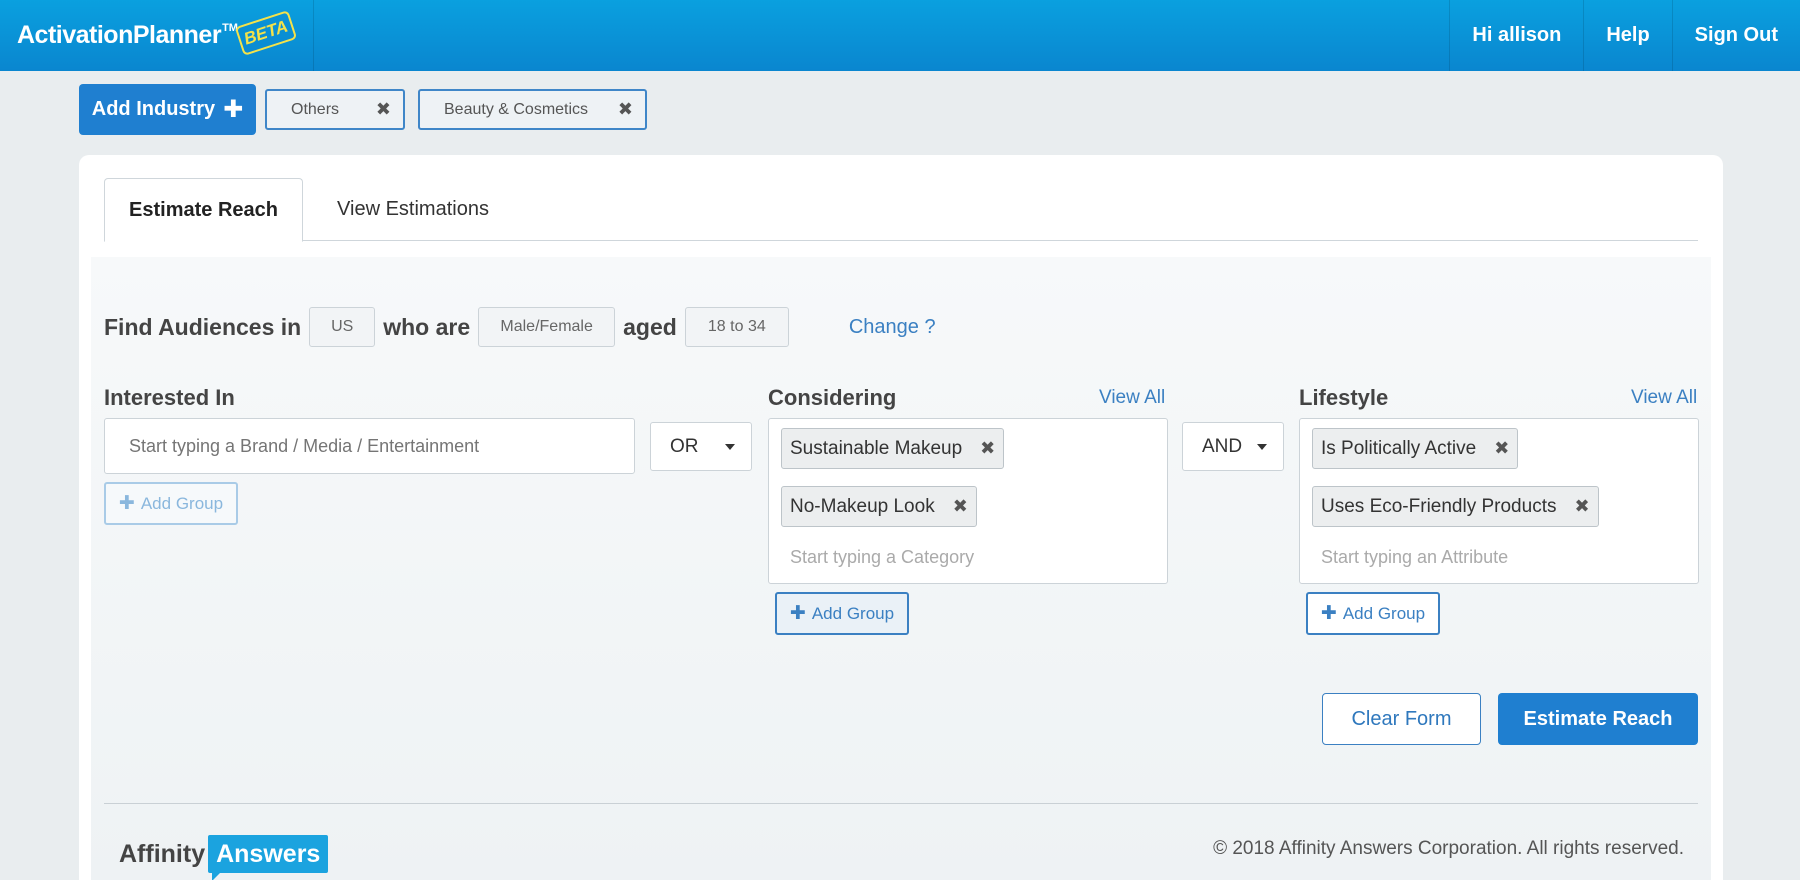  I want to click on beta-badge: BETA, so click(266, 33).